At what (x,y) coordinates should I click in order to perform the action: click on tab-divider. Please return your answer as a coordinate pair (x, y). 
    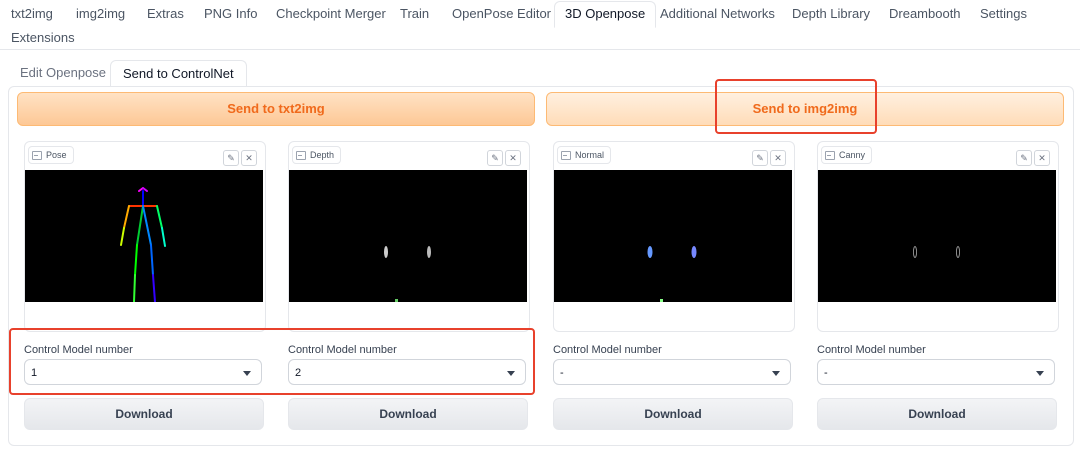
    Looking at the image, I should click on (540, 49).